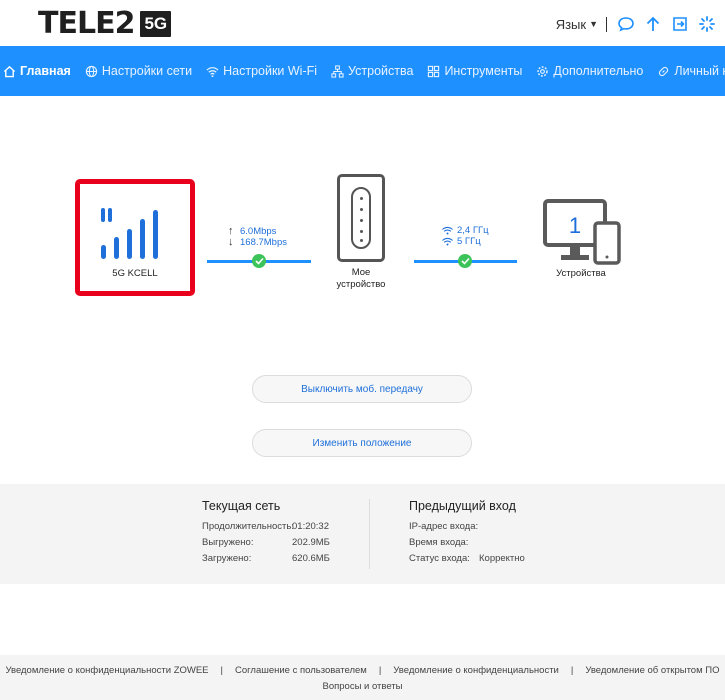  I want to click on devices-icon, so click(337, 71).